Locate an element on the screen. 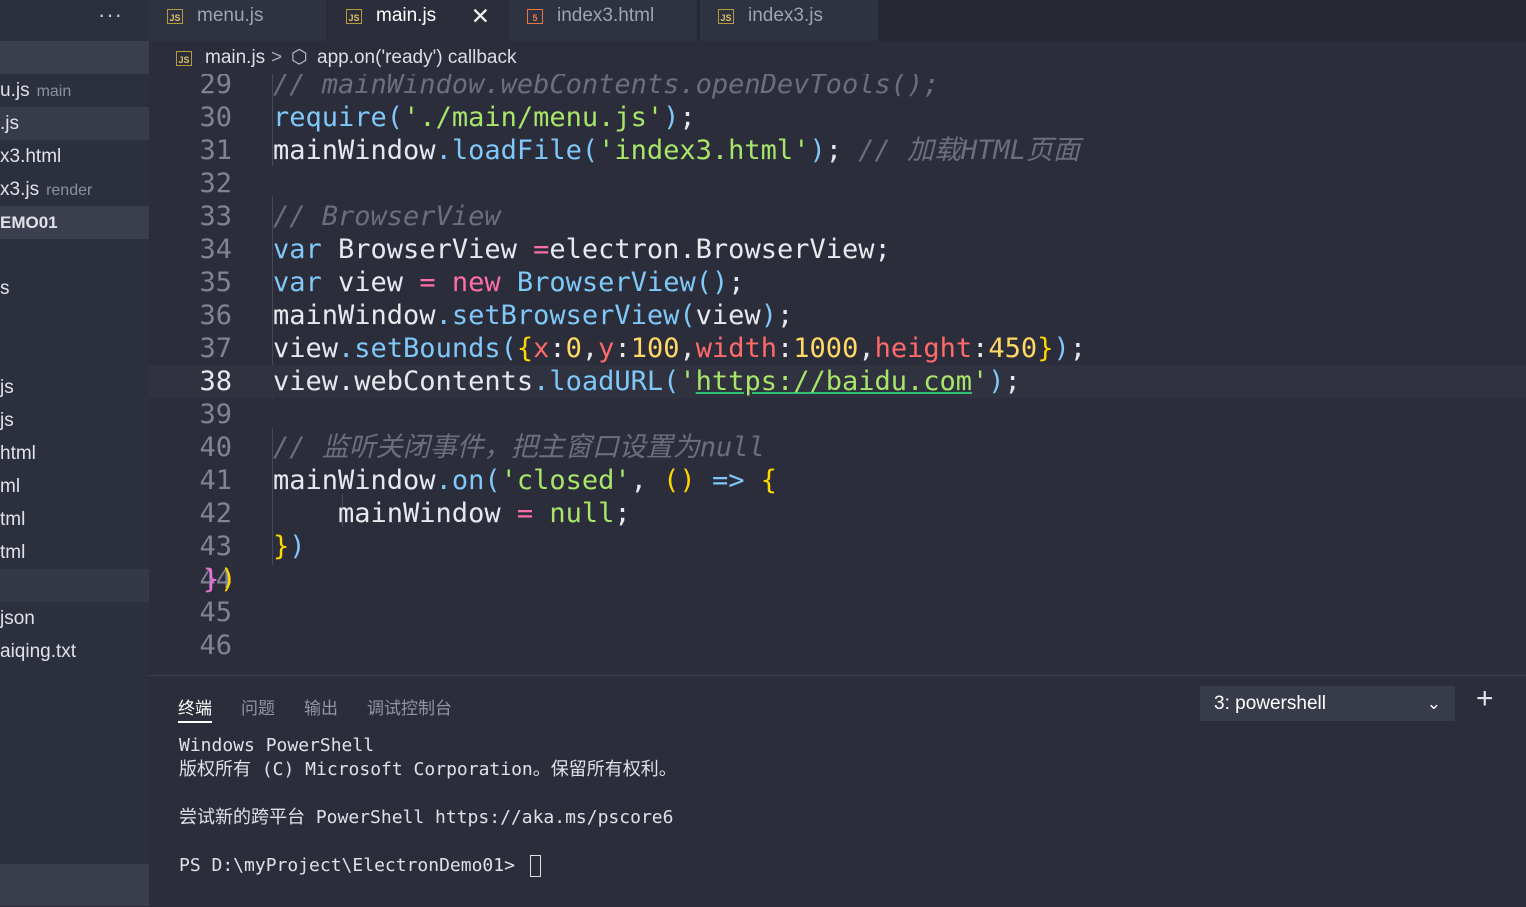 Image resolution: width=1526 pixels, height=907 pixels. terminal-select: 3: powershell ⌄ is located at coordinates (1327, 703).